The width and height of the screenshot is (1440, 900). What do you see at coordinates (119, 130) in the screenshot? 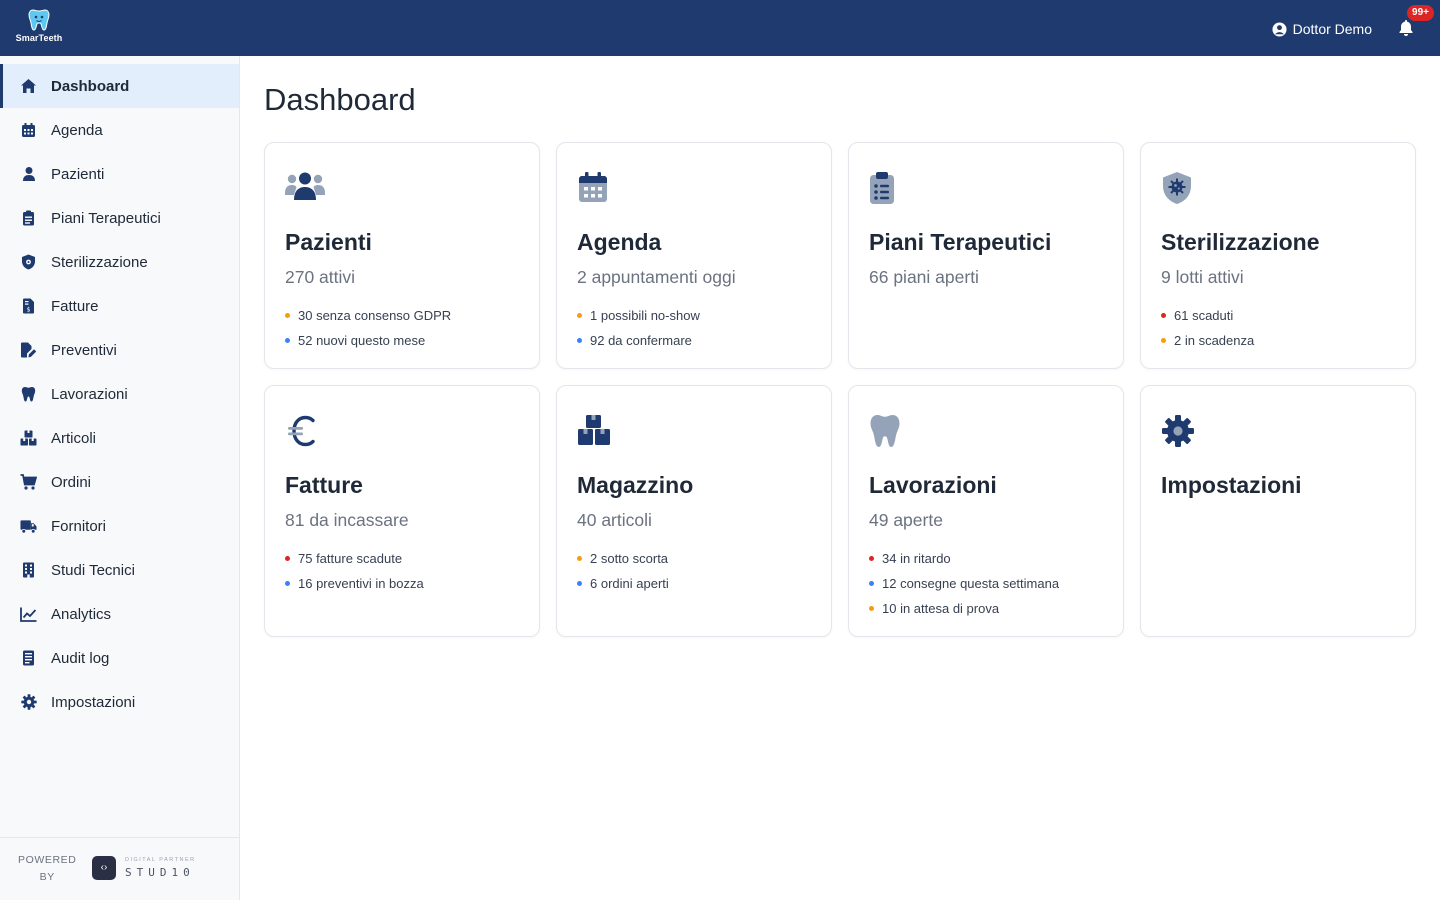
I see `sidebar-item-agenda: Agenda` at bounding box center [119, 130].